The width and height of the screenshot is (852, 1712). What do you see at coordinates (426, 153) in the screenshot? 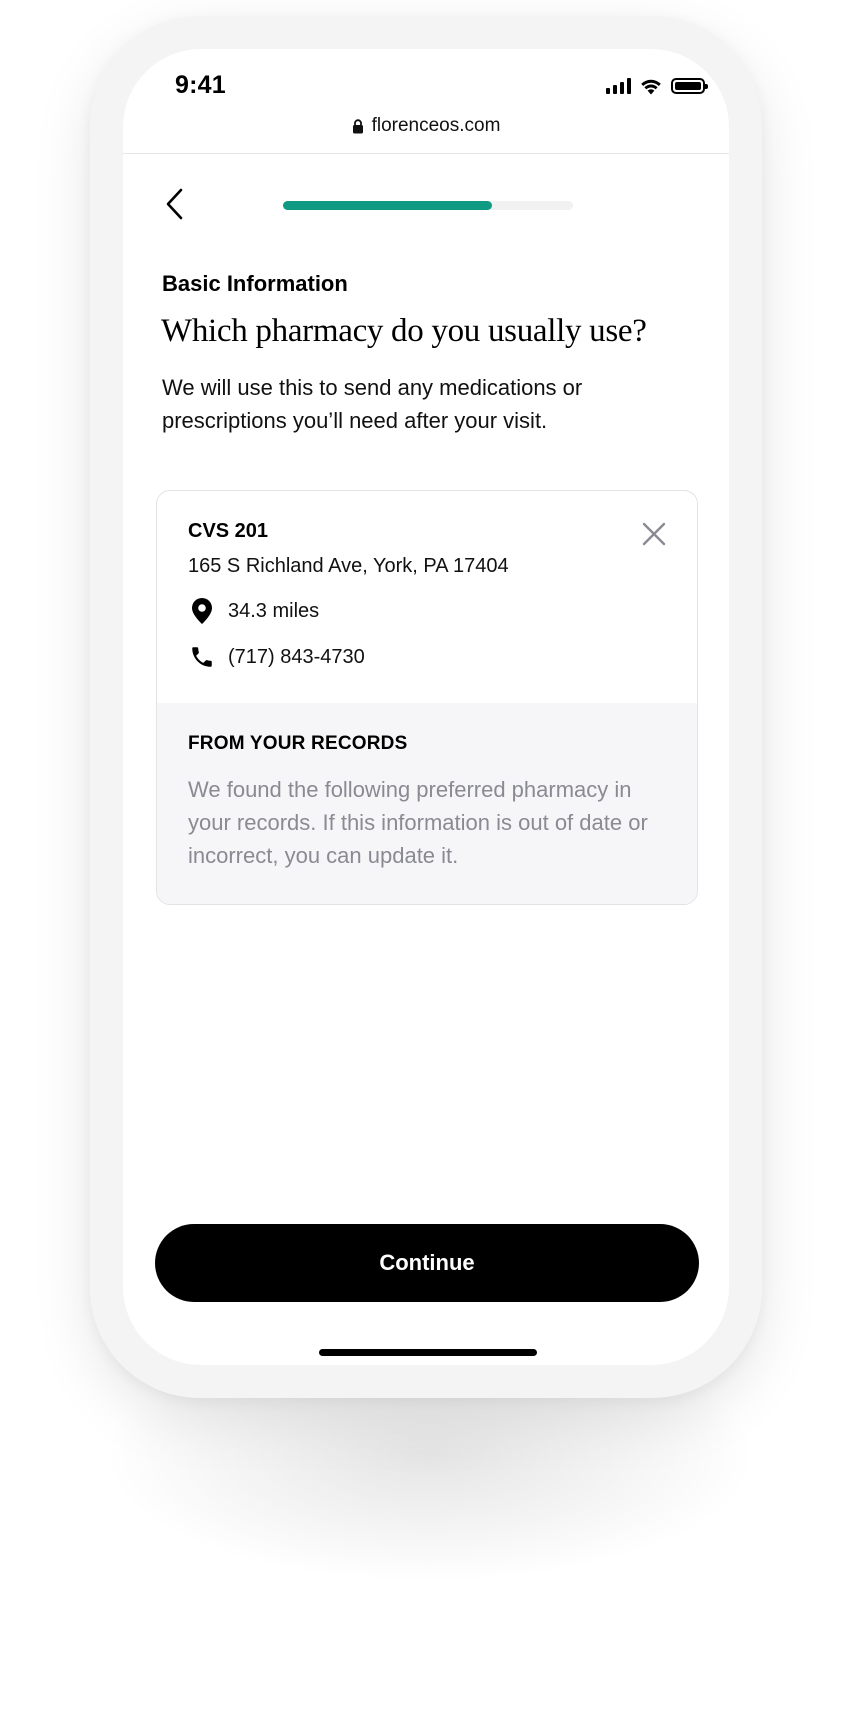
I see `url-divider` at bounding box center [426, 153].